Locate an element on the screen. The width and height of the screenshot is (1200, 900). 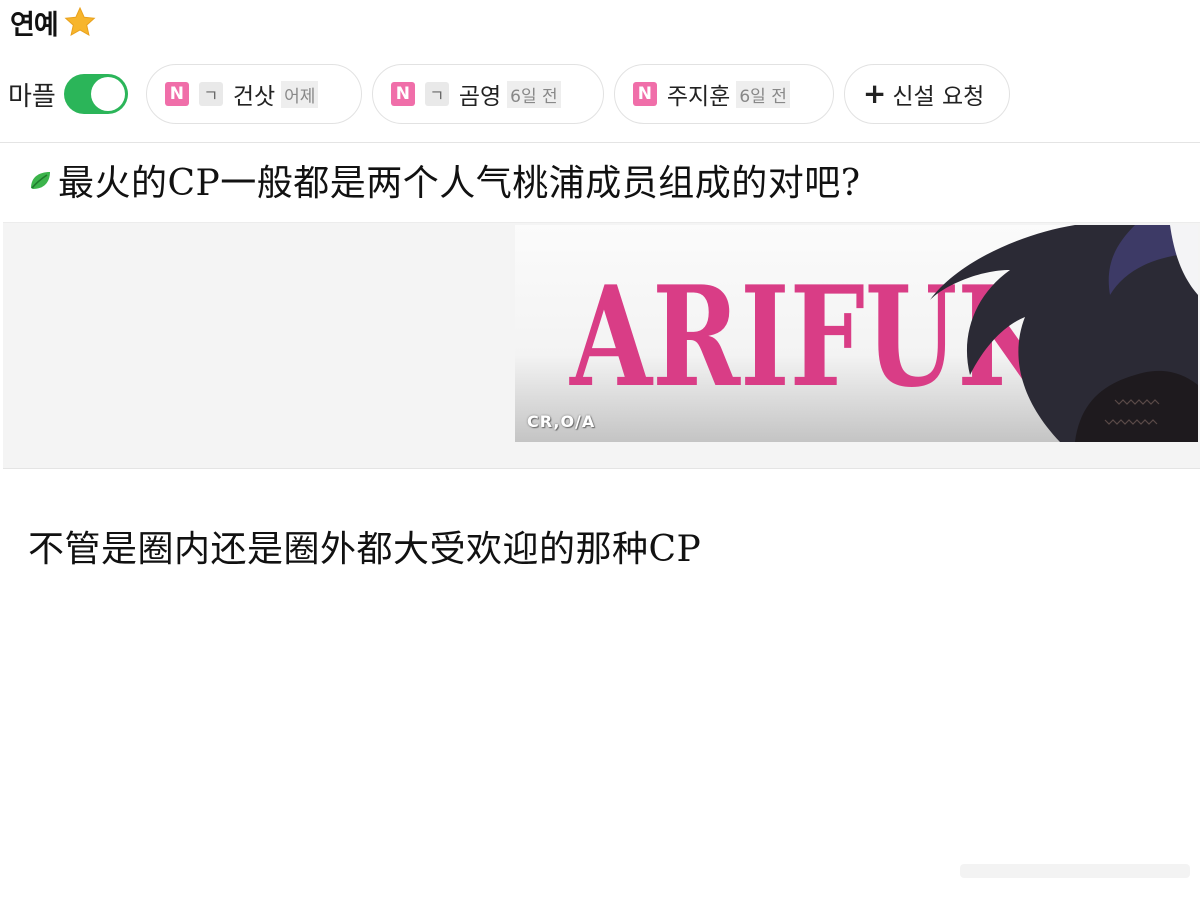
post-body-text: 不管是圈内还是圈外都大受欢迎的那种CP is located at coordinates (365, 549).